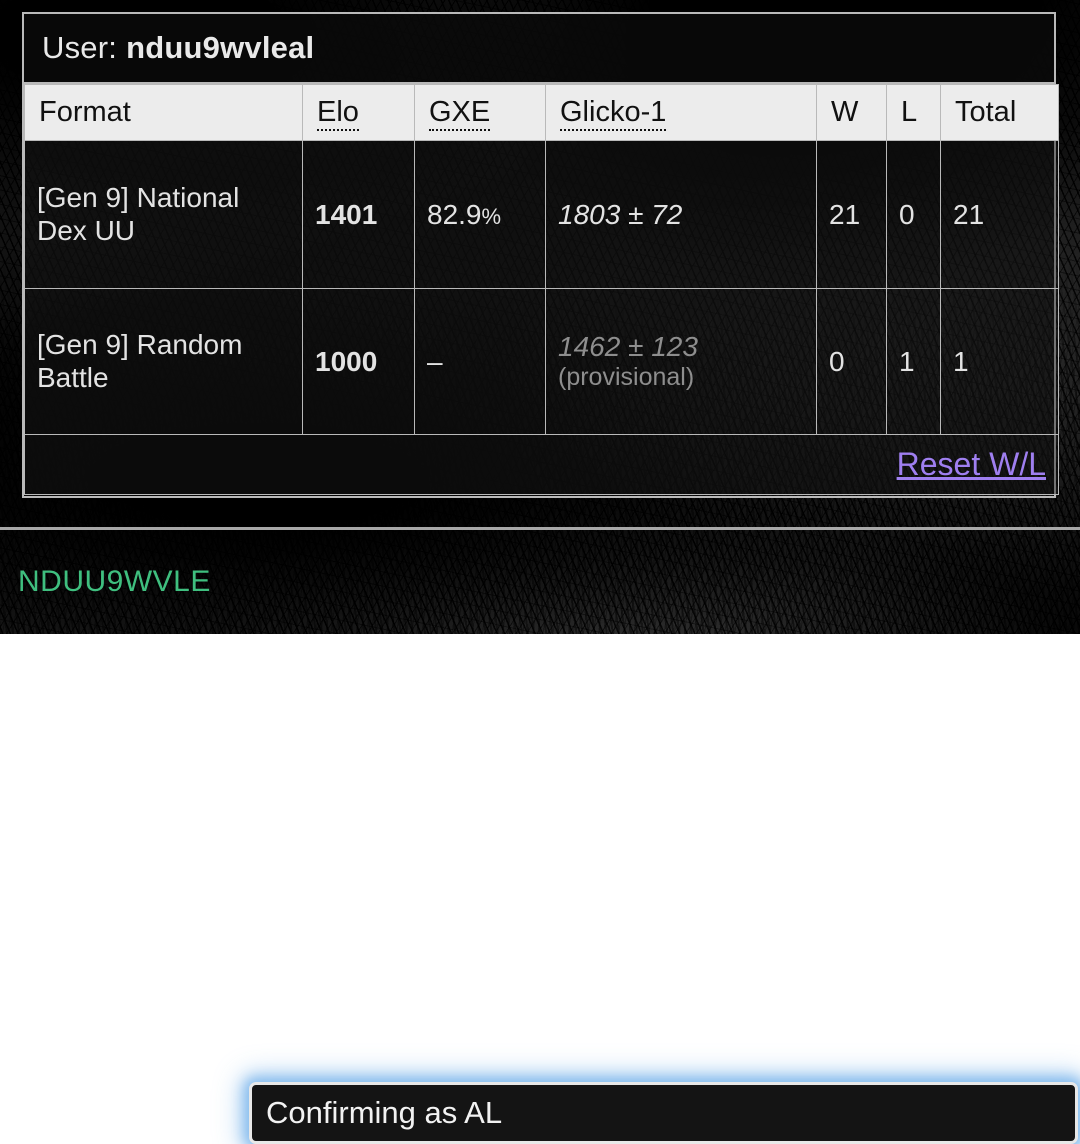 This screenshot has width=1080, height=1144. Describe the element at coordinates (628, 346) in the screenshot. I see `cell-glicko-value: 1462 ± 123` at that location.